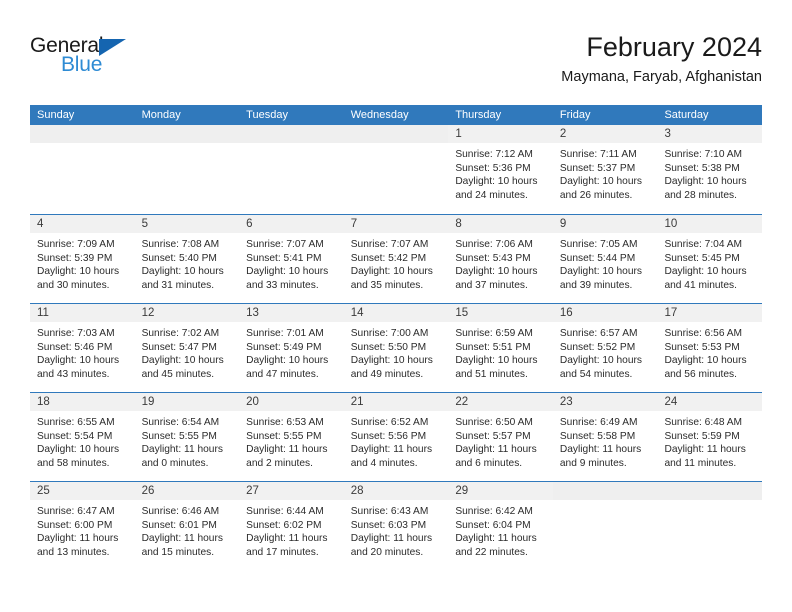 This screenshot has height=612, width=792. I want to click on daylight-duration-line2: and 24 minutes., so click(491, 195).